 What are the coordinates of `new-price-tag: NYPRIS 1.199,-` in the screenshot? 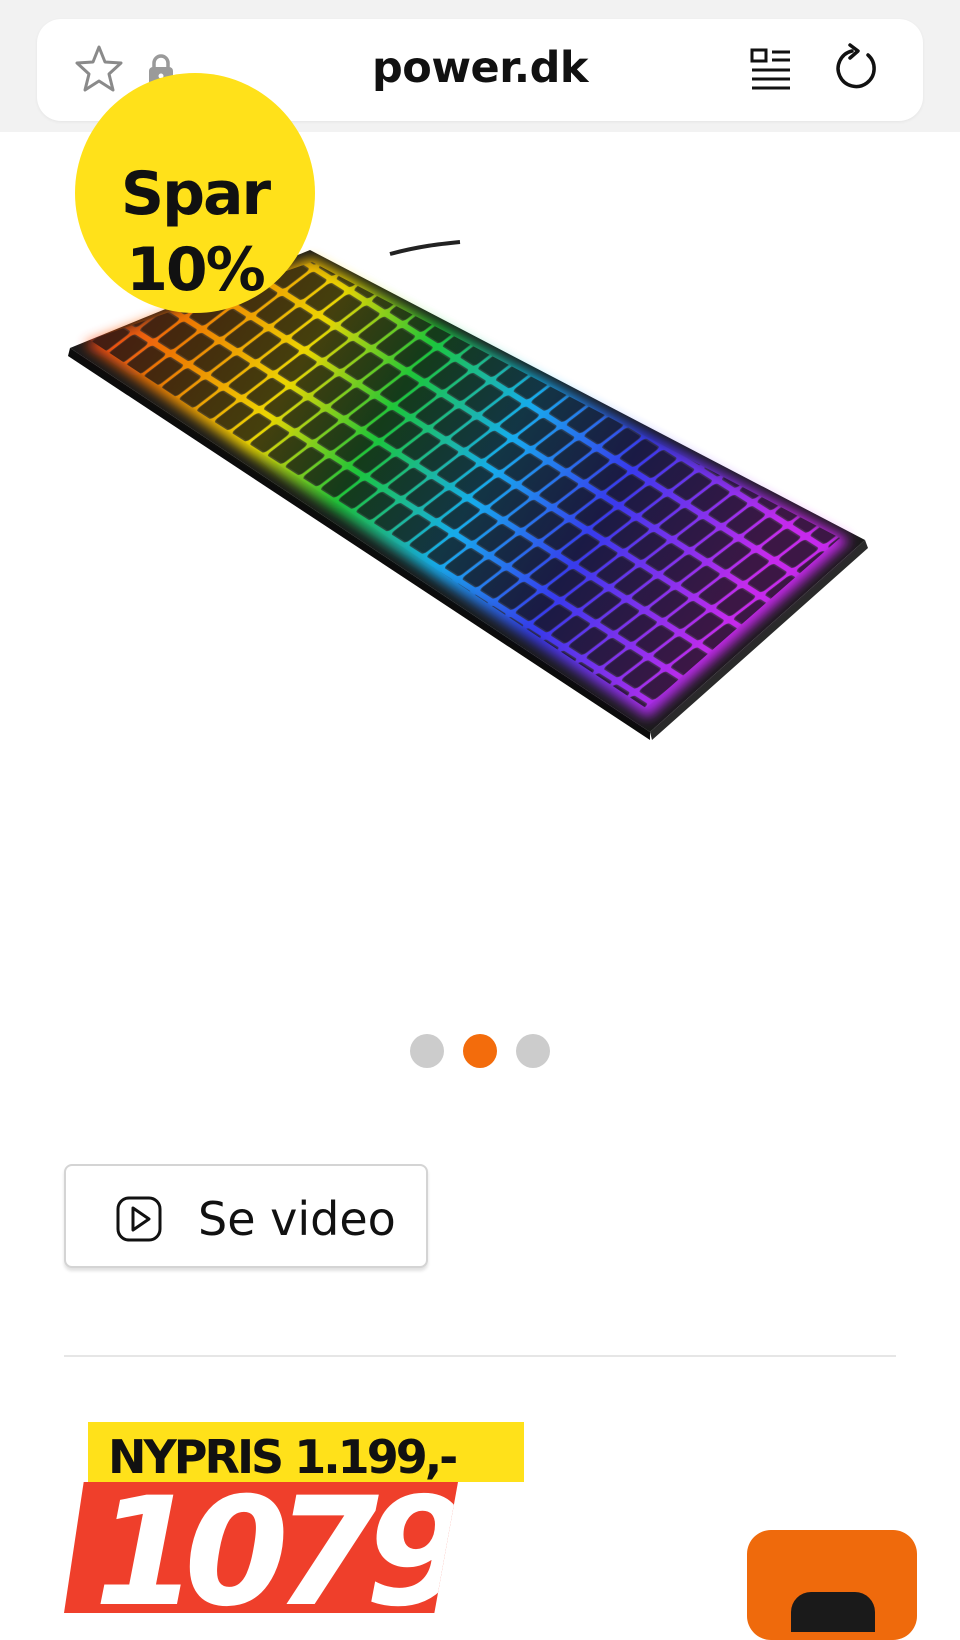 It's located at (306, 1452).